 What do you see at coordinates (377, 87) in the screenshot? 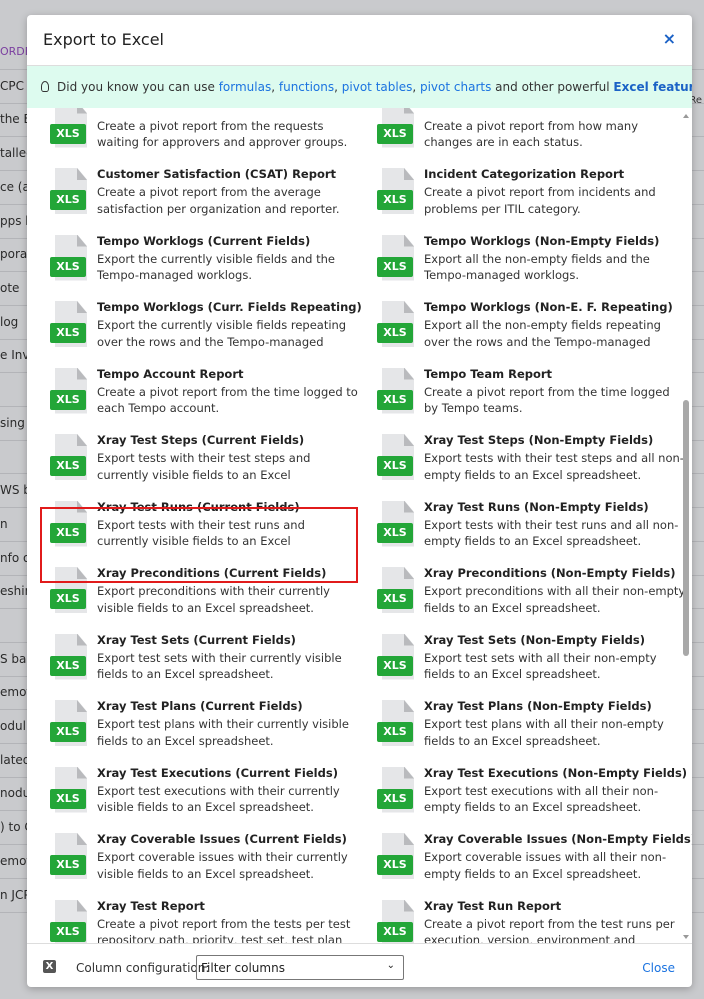
I see `pivot-tables-link: pivot tables` at bounding box center [377, 87].